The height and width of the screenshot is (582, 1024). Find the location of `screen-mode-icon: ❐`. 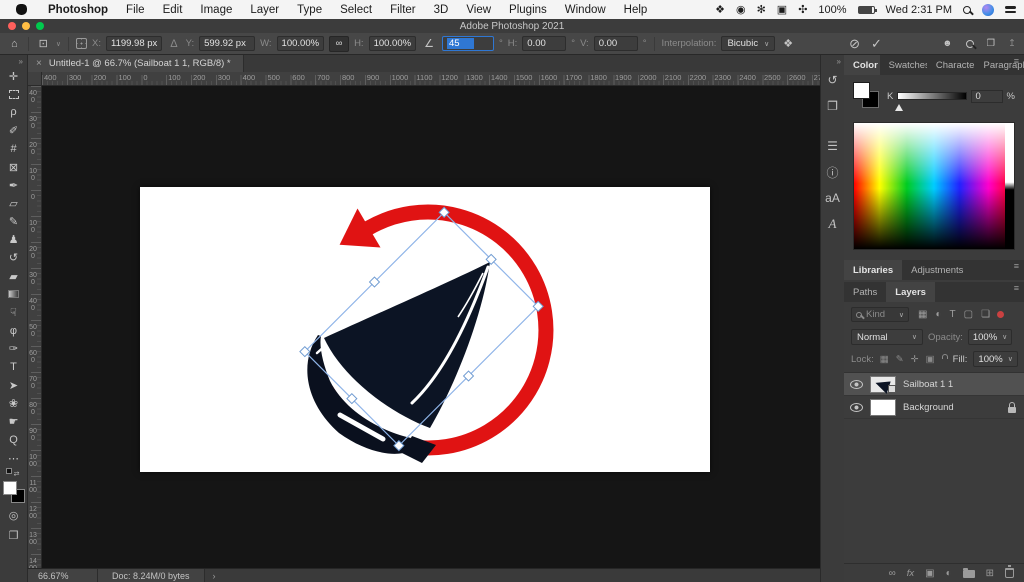

screen-mode-icon: ❐ is located at coordinates (14, 535).